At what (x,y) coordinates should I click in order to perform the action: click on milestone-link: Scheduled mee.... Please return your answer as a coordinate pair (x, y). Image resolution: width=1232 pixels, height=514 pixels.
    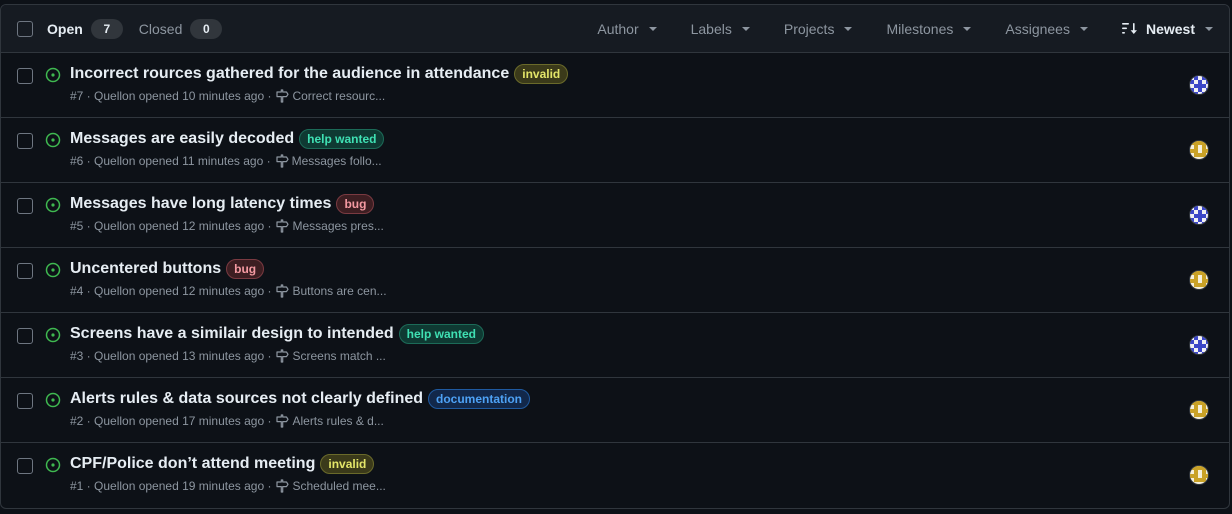
    Looking at the image, I should click on (338, 486).